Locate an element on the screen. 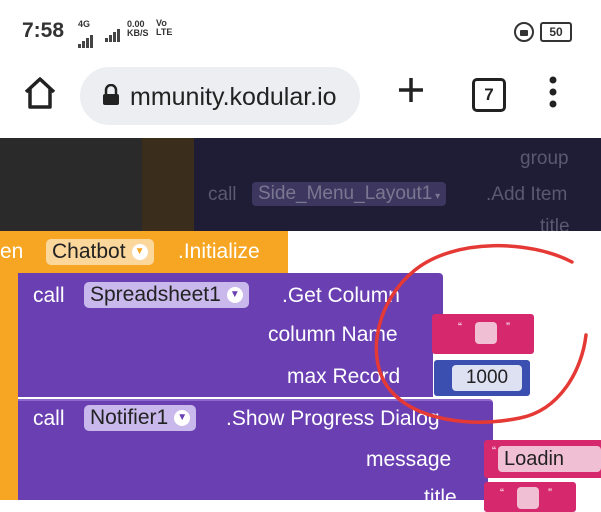 This screenshot has height=512, width=601. tab-switcher-button: 7 is located at coordinates (489, 95).